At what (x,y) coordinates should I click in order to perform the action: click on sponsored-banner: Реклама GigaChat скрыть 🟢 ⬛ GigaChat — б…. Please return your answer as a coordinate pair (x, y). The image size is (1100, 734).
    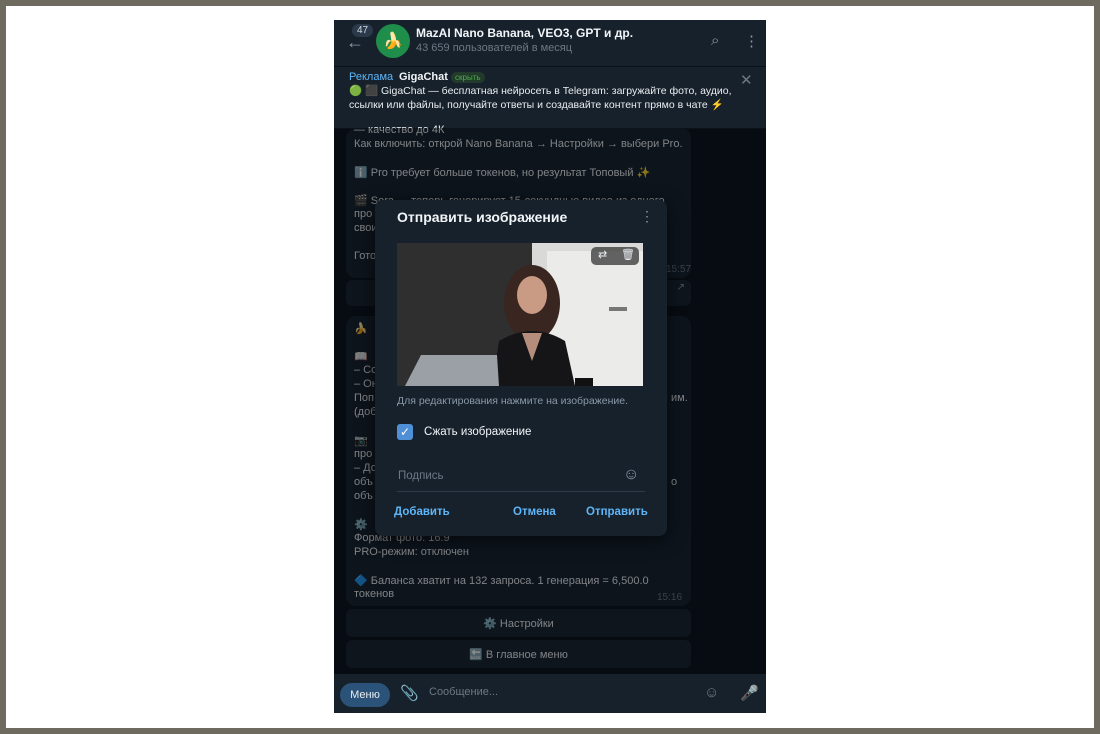
    Looking at the image, I should click on (550, 97).